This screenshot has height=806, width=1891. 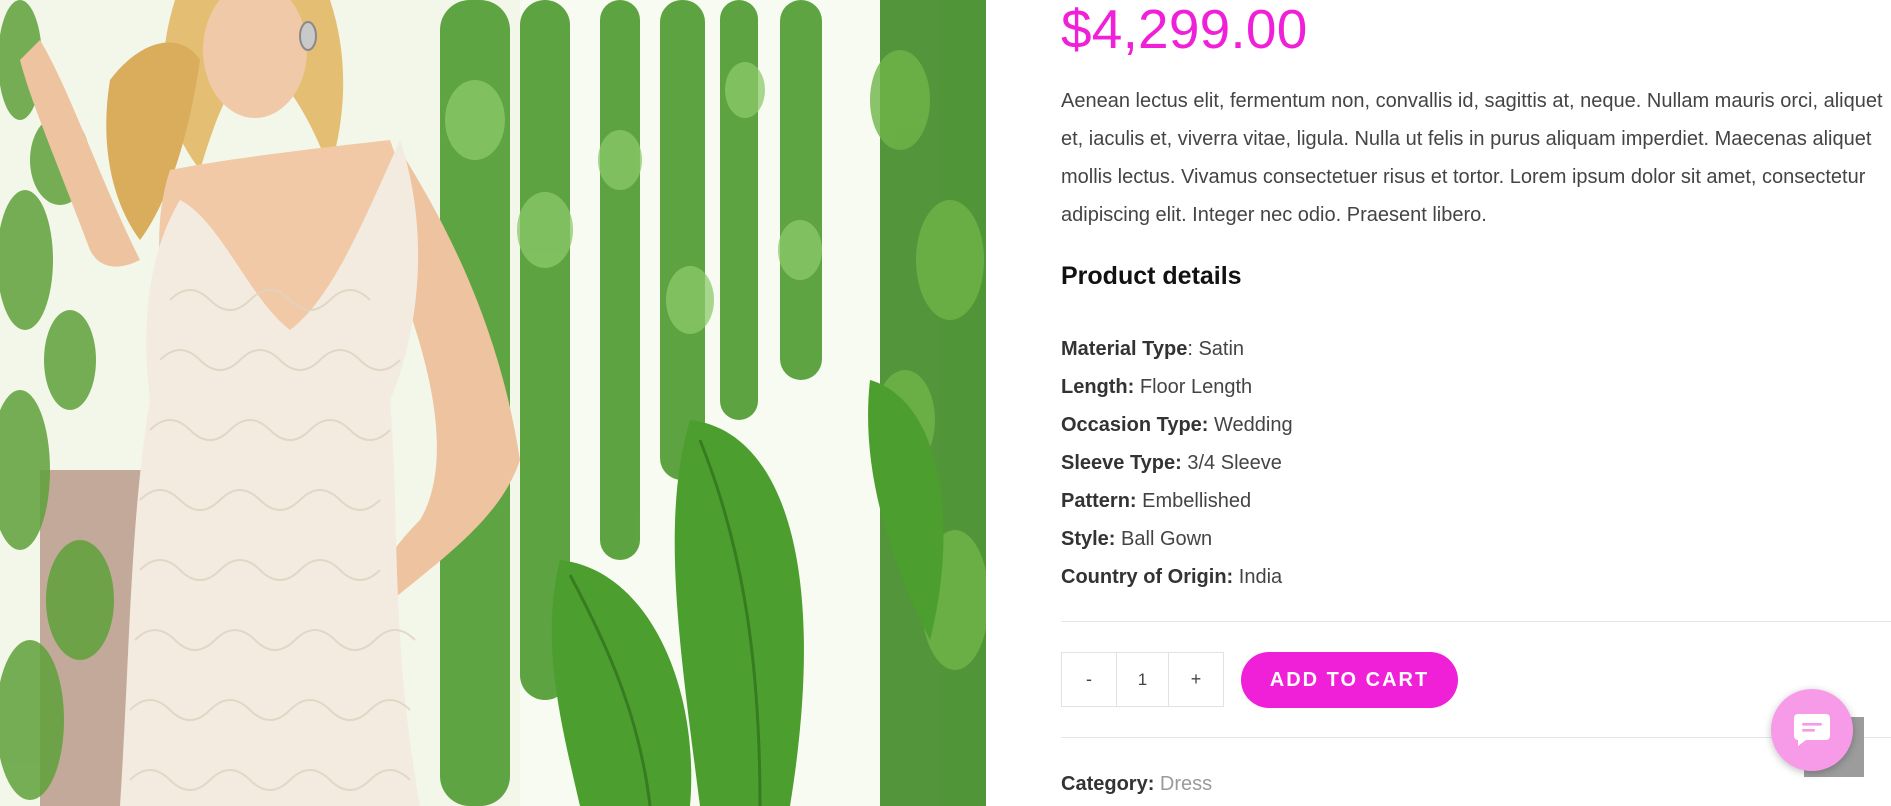 I want to click on add-to-cart-button: ADD TO CART, so click(x=1349, y=680).